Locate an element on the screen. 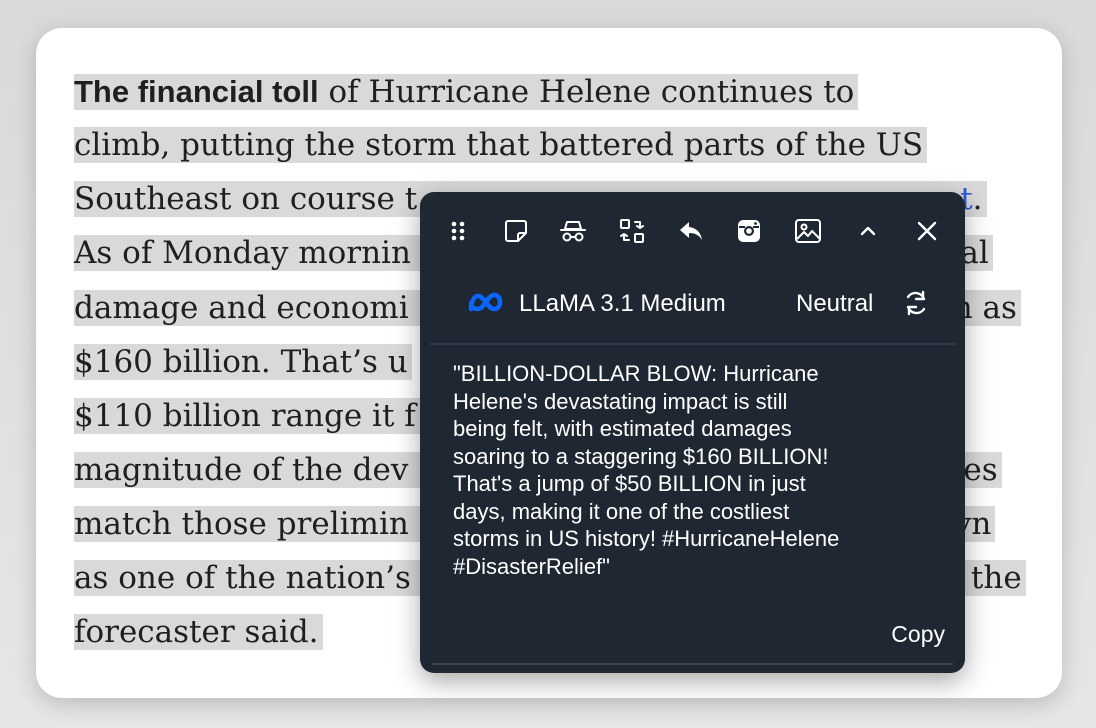 The height and width of the screenshot is (728, 1096). regenerate-icon is located at coordinates (916, 305).